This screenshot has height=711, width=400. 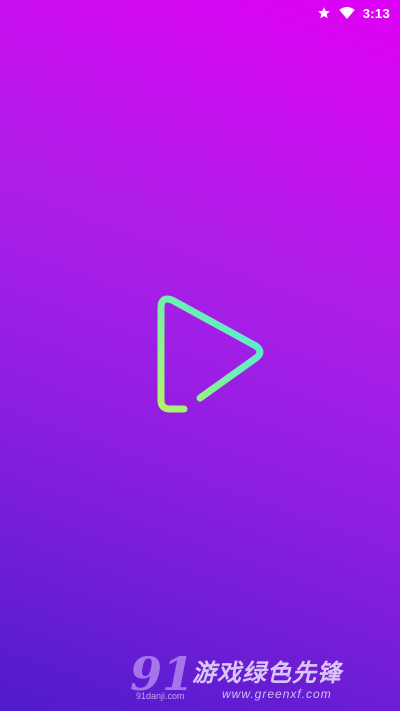 What do you see at coordinates (324, 13) in the screenshot?
I see `star-icon` at bounding box center [324, 13].